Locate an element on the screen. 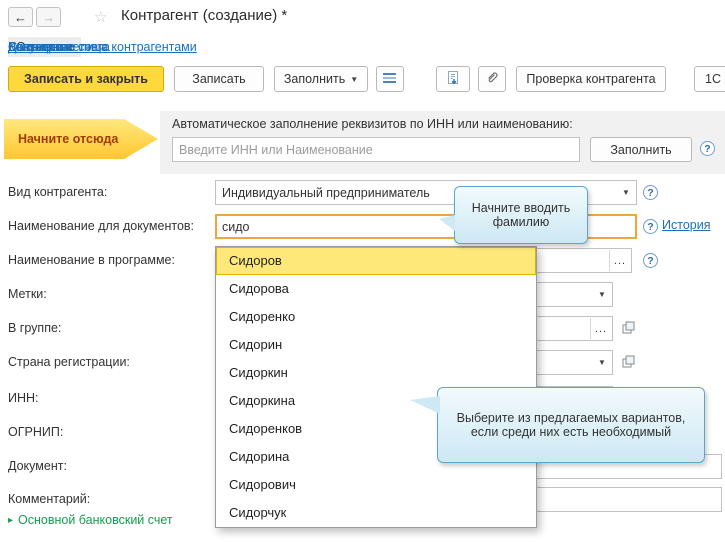 The width and height of the screenshot is (725, 542). doc-name-help-icon: ? is located at coordinates (650, 226).